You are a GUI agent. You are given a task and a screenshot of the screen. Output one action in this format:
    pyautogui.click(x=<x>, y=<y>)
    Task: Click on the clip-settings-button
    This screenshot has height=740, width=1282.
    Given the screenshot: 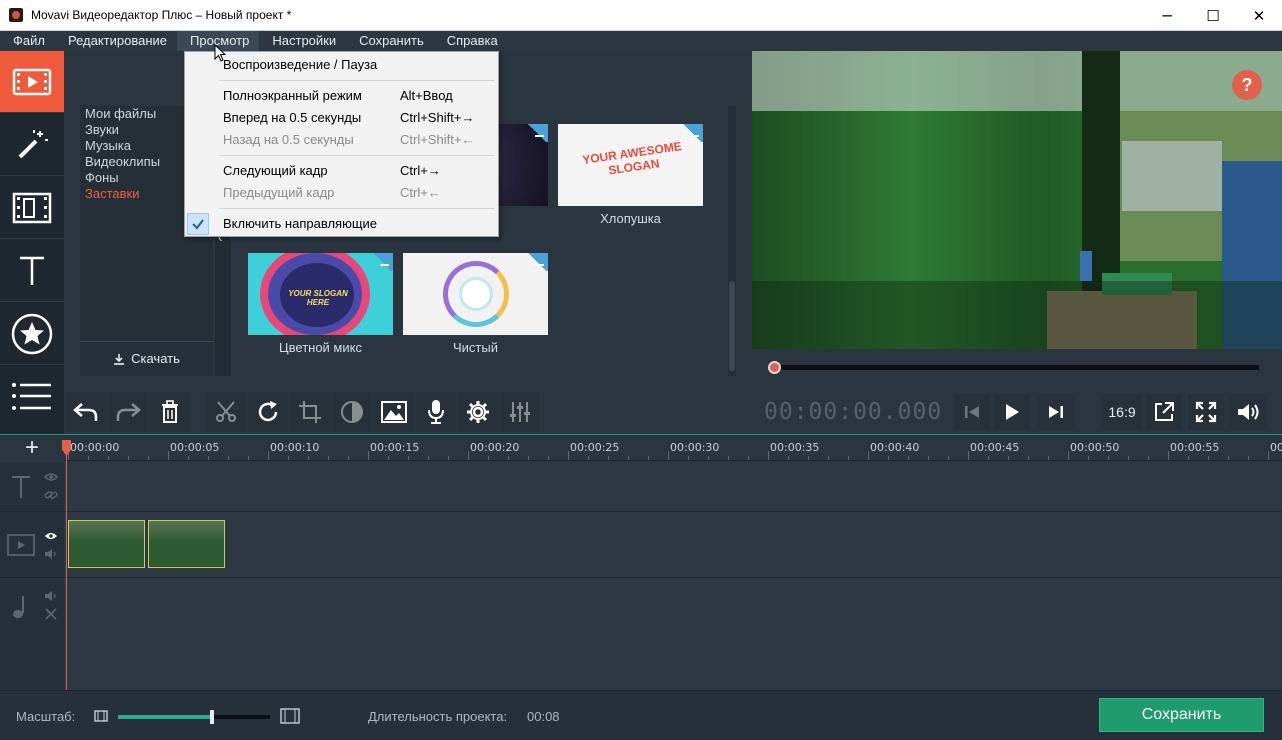 What is the action you would take?
    pyautogui.click(x=478, y=412)
    